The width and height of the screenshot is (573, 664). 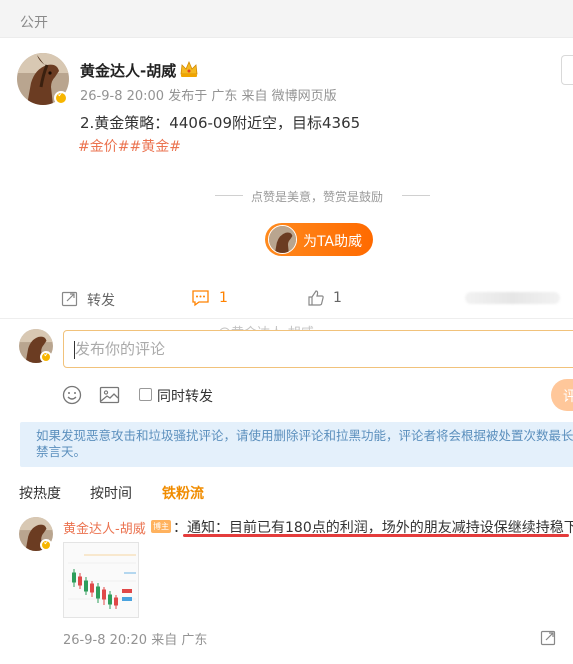 What do you see at coordinates (317, 197) in the screenshot?
I see `praise-hint-text: 点赞是美意，赞赏是鼓励` at bounding box center [317, 197].